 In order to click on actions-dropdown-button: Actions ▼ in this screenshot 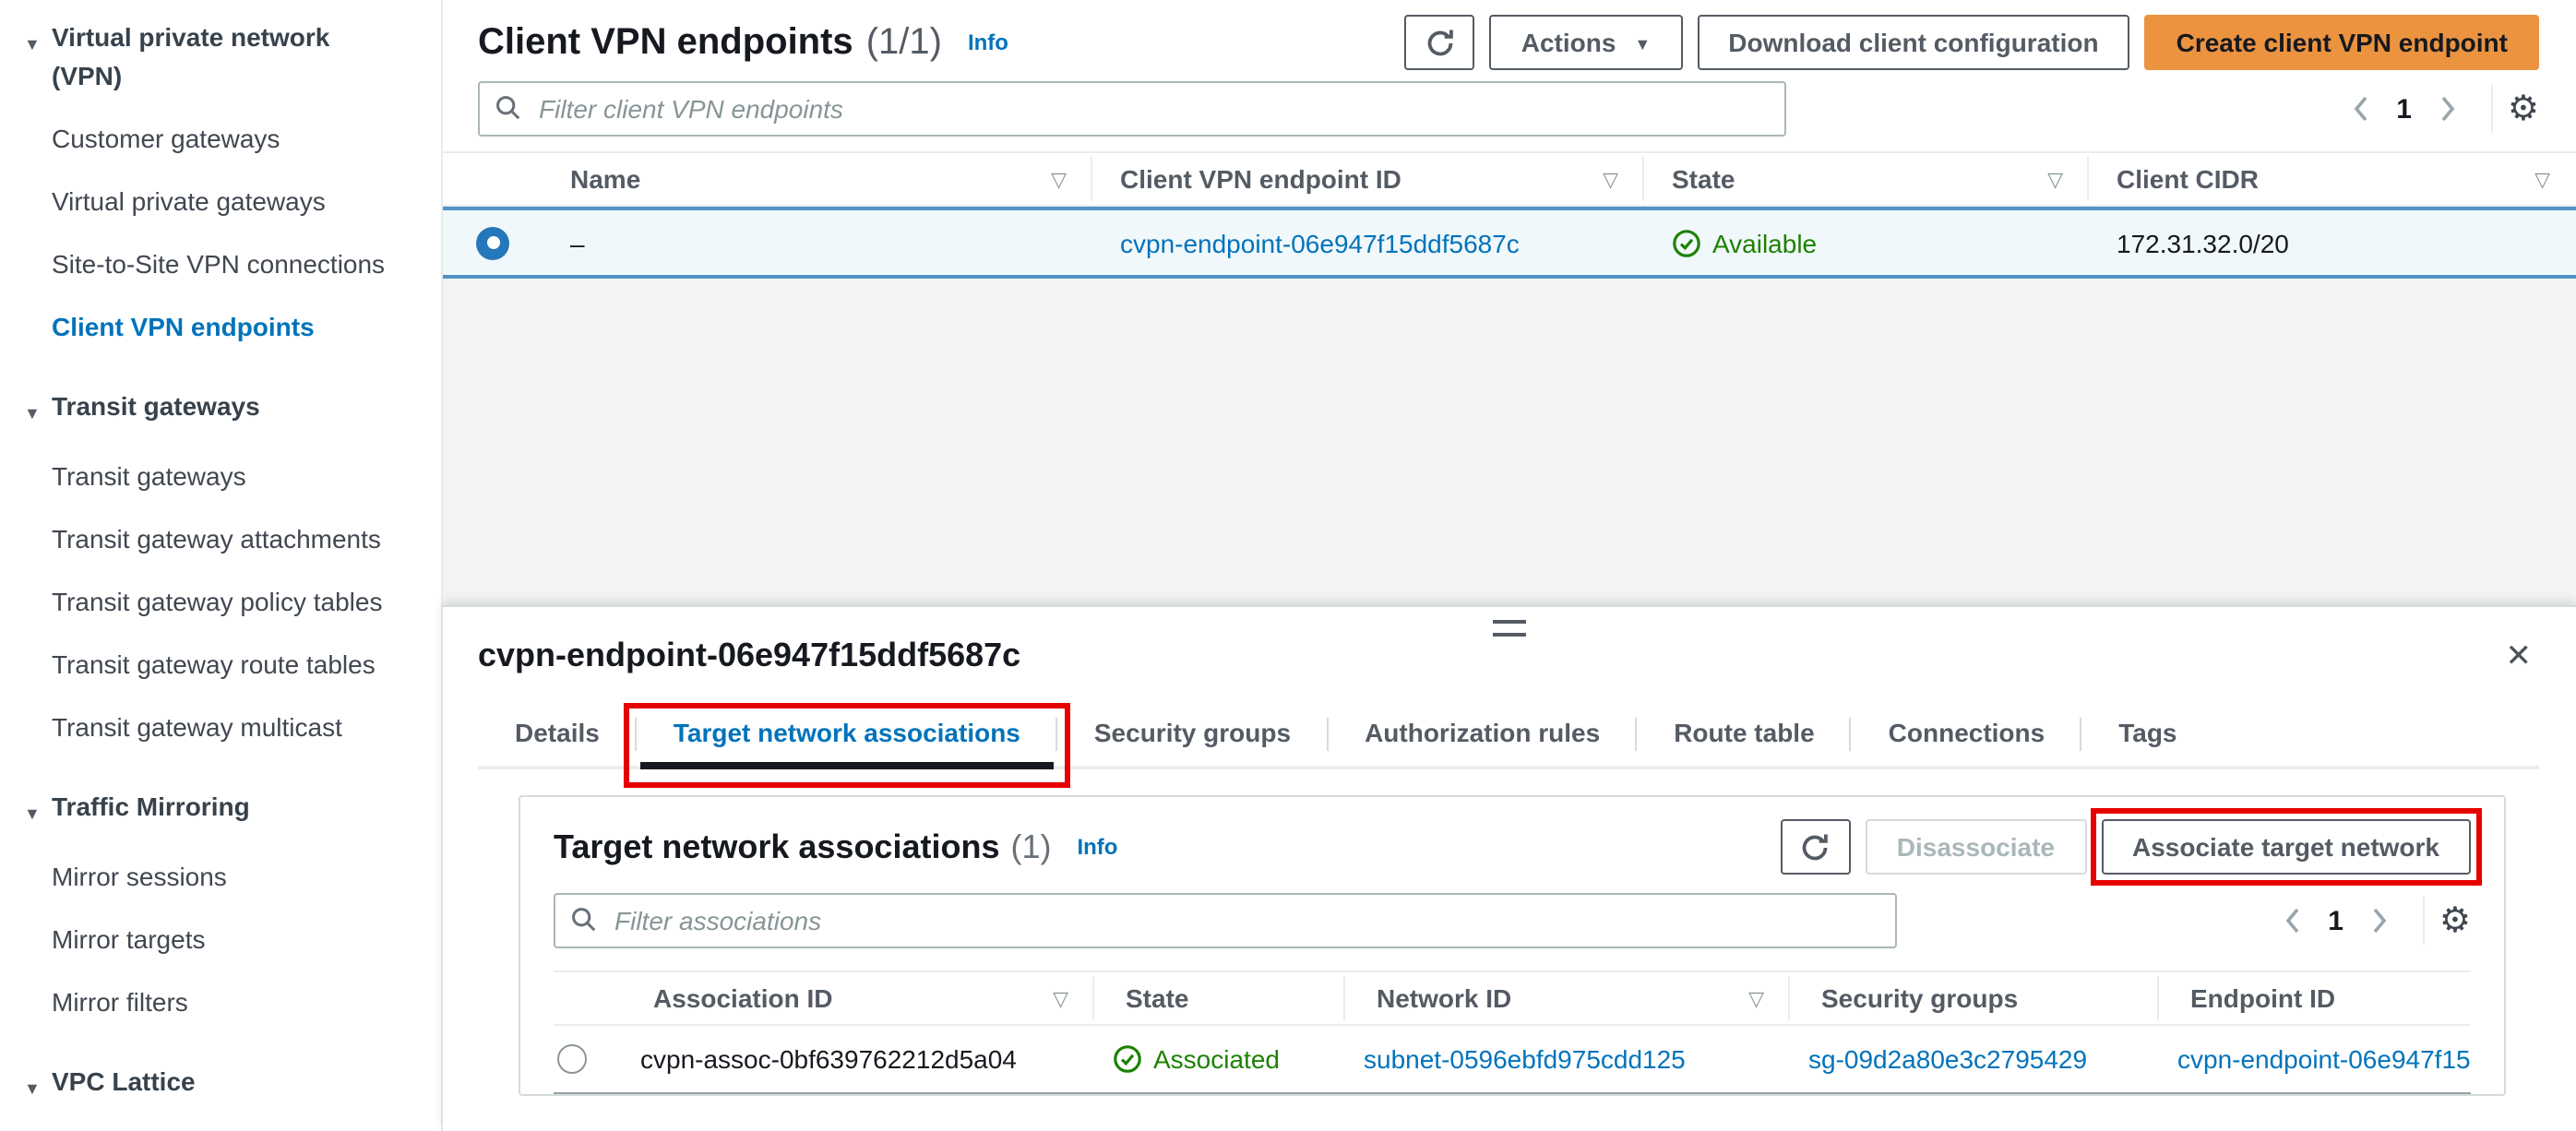, I will do `click(1586, 43)`.